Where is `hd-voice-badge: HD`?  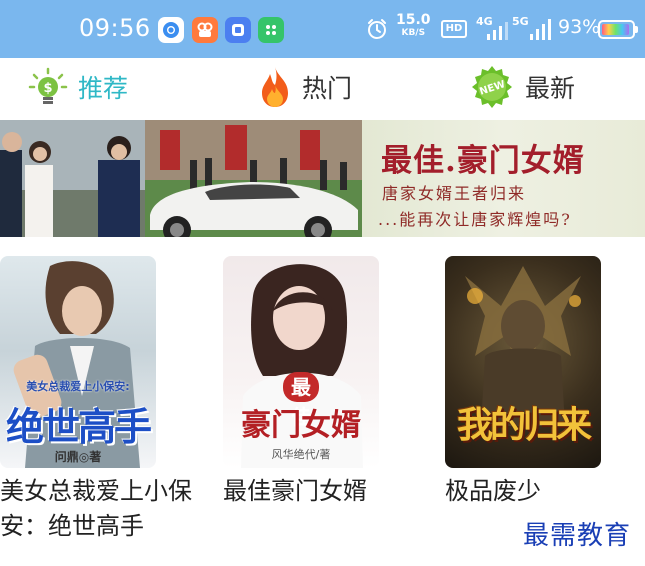 hd-voice-badge: HD is located at coordinates (454, 29).